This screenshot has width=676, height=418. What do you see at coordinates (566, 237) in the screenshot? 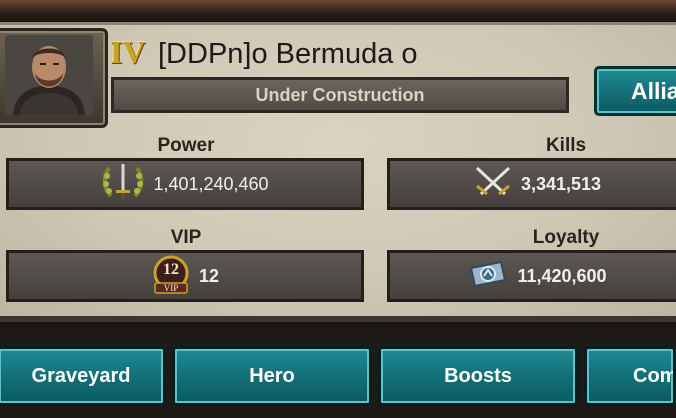
I see `loyalty-label: Loyalty` at bounding box center [566, 237].